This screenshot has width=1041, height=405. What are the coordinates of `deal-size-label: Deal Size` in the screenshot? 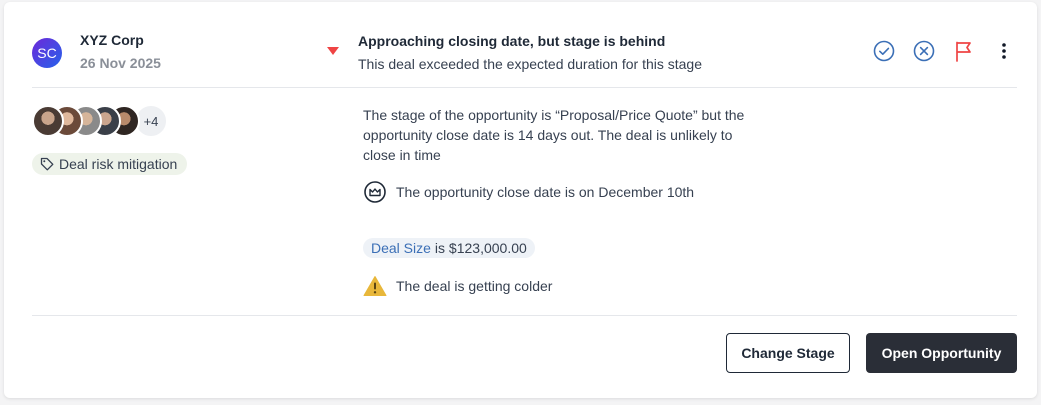 It's located at (401, 248).